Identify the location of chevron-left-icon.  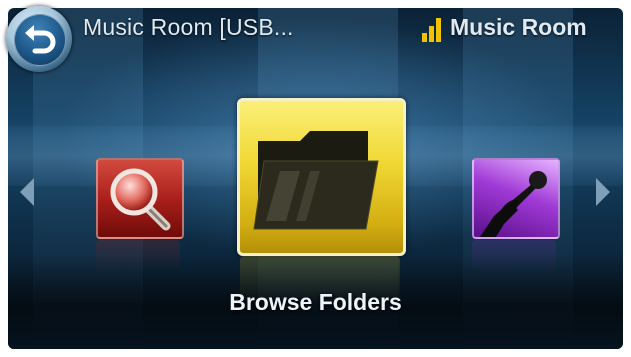
(27, 192).